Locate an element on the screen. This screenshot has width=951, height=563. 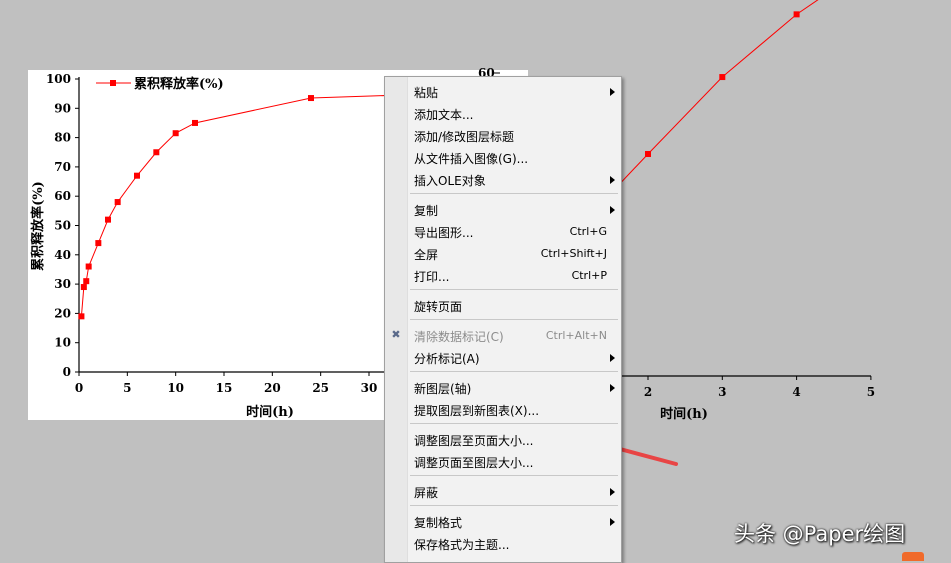
y-tick-label: 50 is located at coordinates (62, 226).